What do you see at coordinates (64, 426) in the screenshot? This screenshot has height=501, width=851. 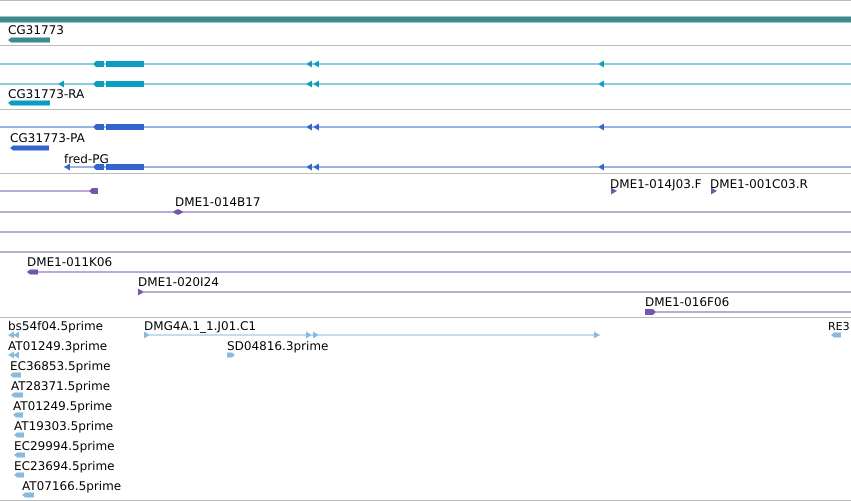 I see `feature-label: AT19303.5prime` at bounding box center [64, 426].